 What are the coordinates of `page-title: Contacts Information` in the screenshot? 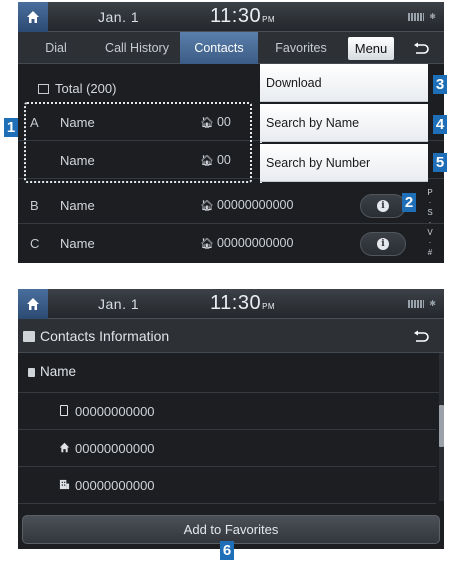 It's located at (105, 336).